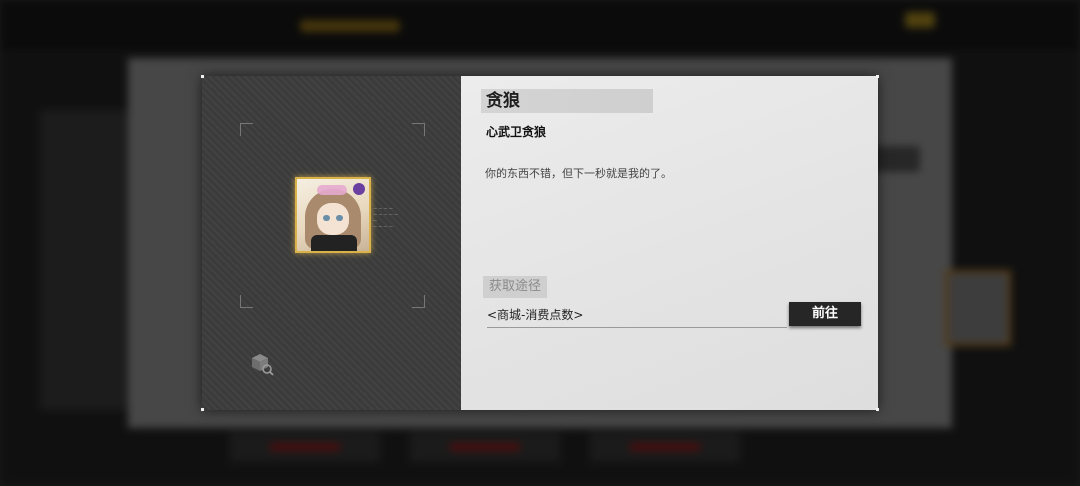 Image resolution: width=1080 pixels, height=486 pixels. I want to click on portrait-tiny-info: — — — — — — — — — — — — — —, so click(386, 217).